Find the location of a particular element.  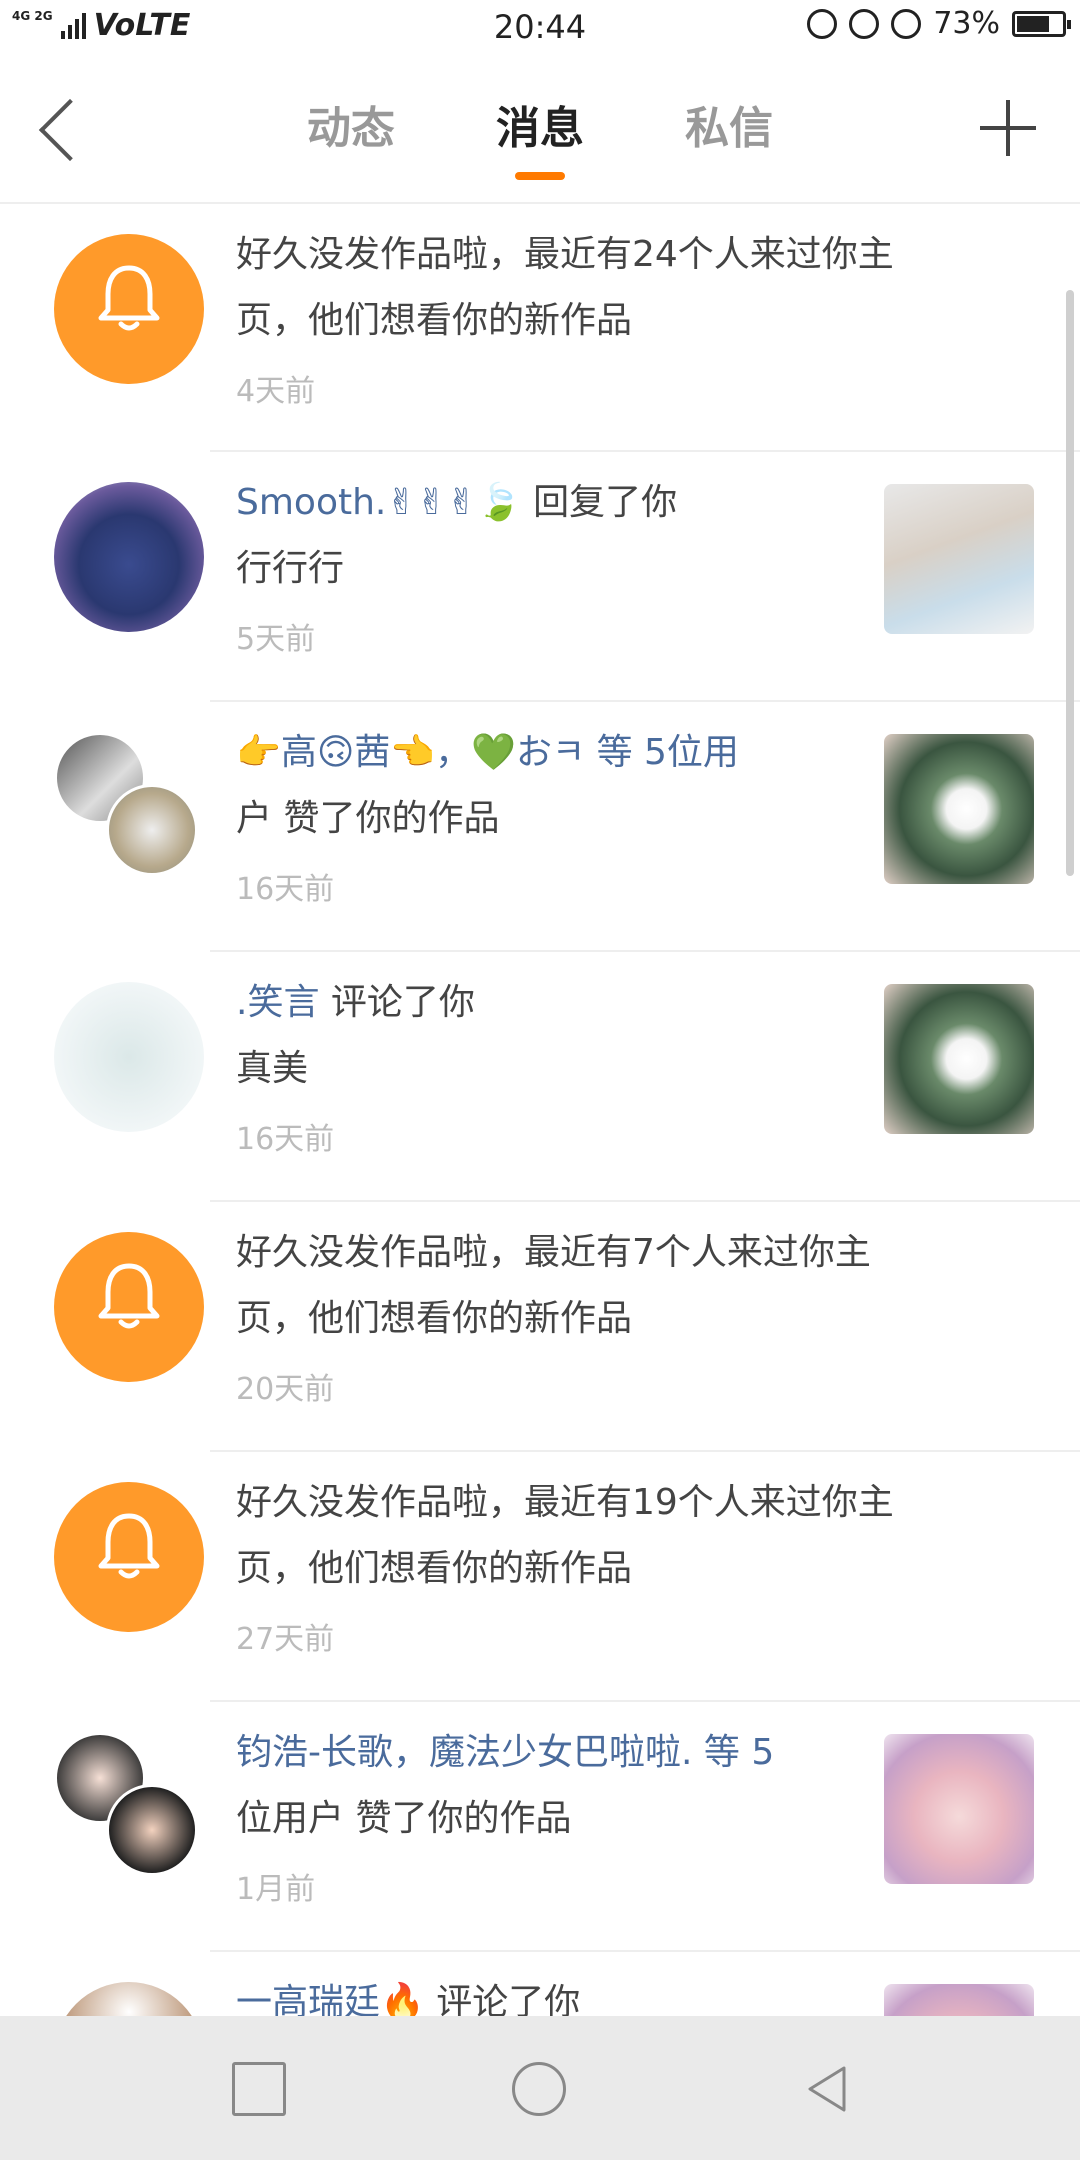

back-triangle-icon is located at coordinates (827, 2089).